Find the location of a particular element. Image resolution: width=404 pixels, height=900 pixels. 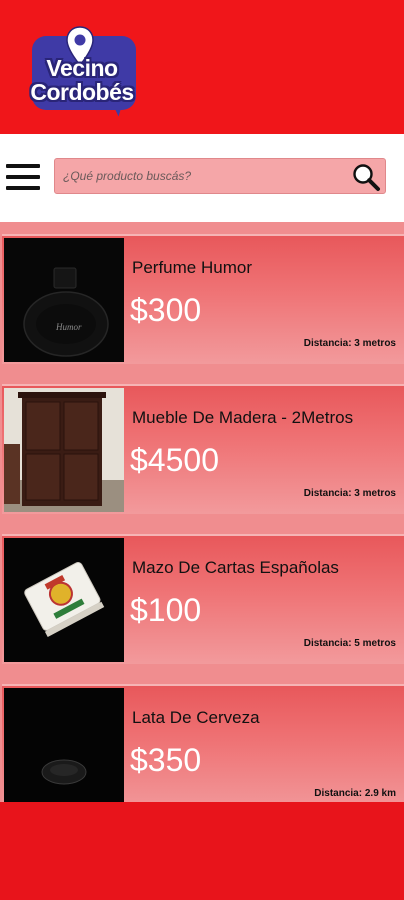

product-image-wardrobe is located at coordinates (64, 450).